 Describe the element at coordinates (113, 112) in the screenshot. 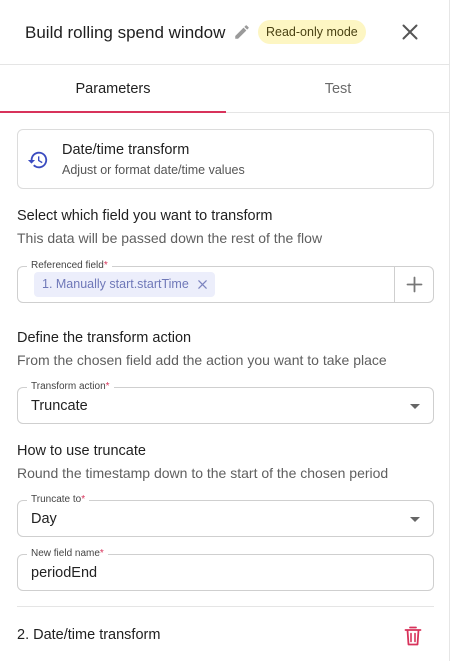

I see `active-tab-indicator` at that location.